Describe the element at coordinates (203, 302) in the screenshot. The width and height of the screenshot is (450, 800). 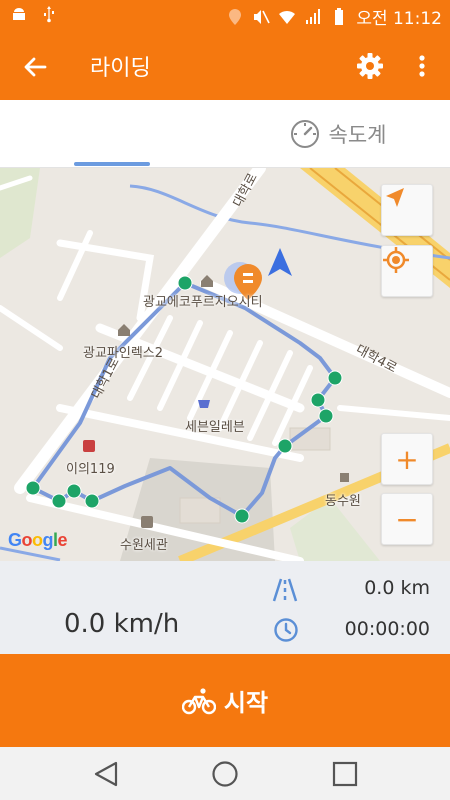
I see `map-label-poi: 광교에코푸르지오시티` at that location.